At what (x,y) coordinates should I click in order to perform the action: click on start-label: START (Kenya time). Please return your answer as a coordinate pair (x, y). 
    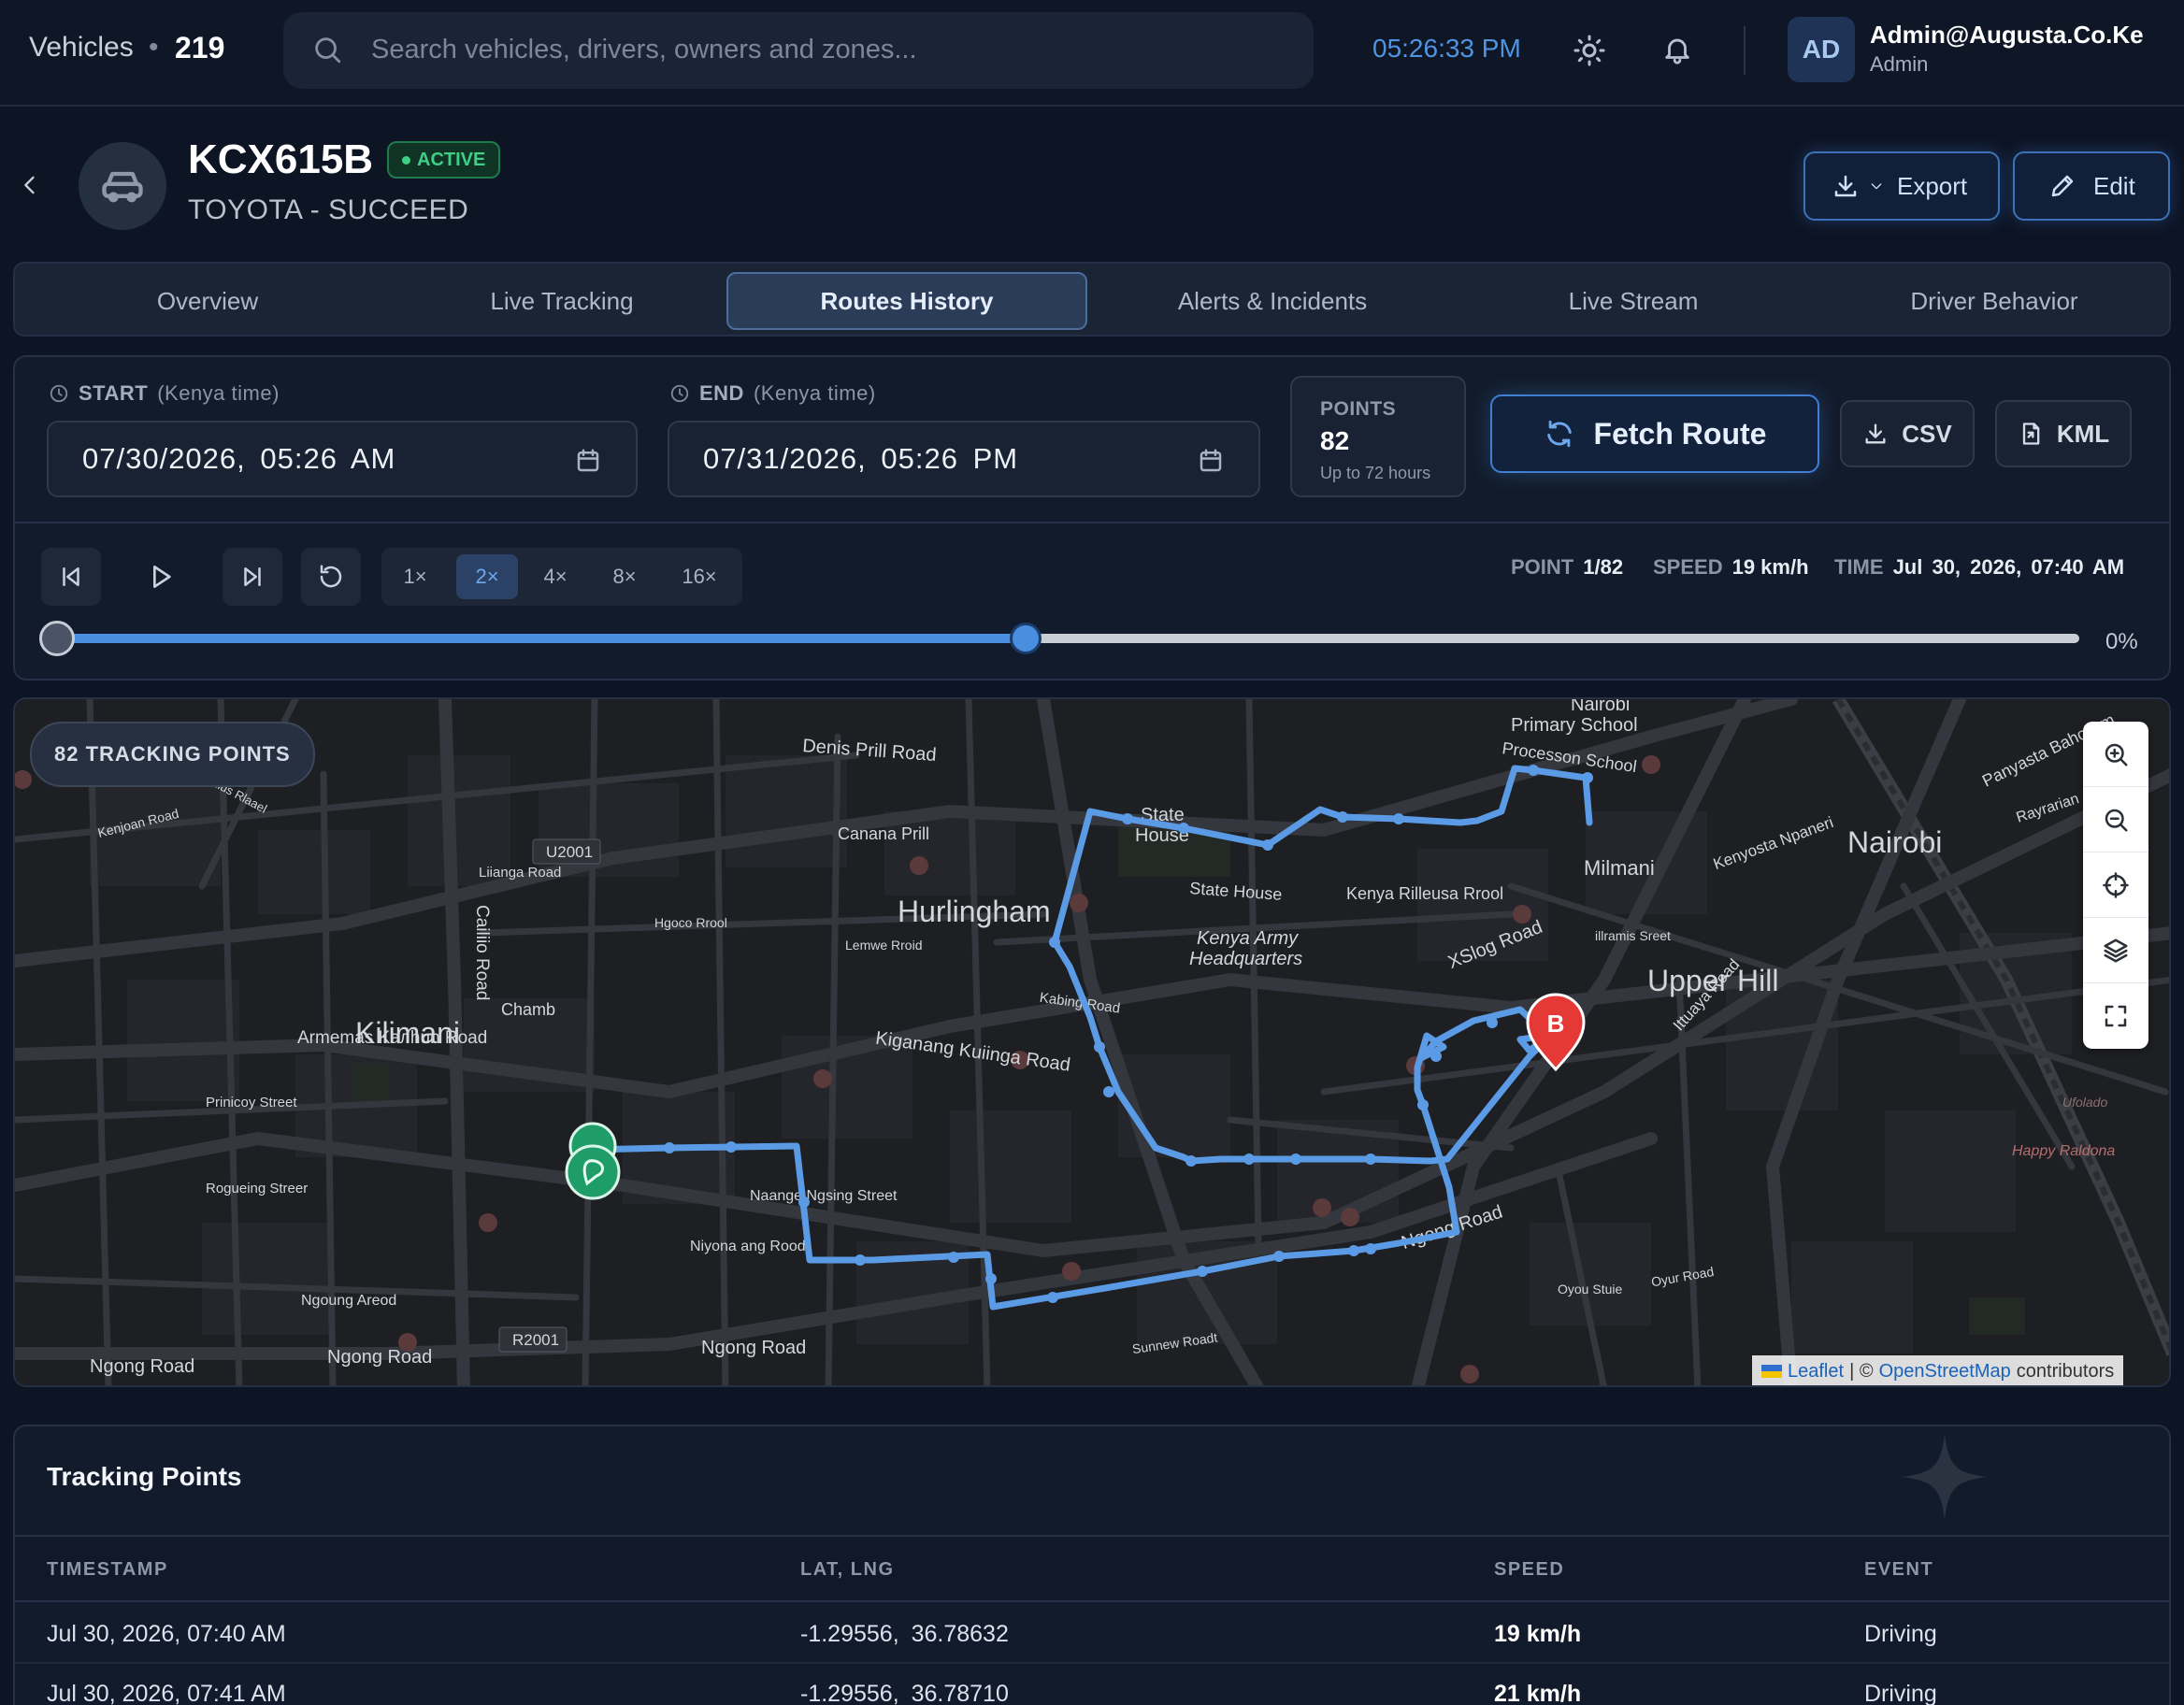
    Looking at the image, I should click on (164, 394).